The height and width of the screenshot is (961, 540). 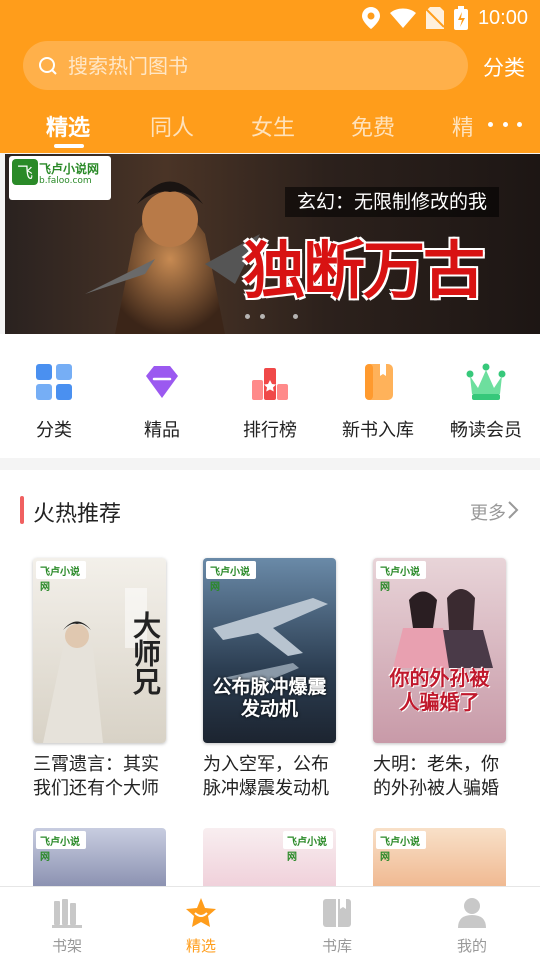 I want to click on wifi-icon, so click(x=402, y=18).